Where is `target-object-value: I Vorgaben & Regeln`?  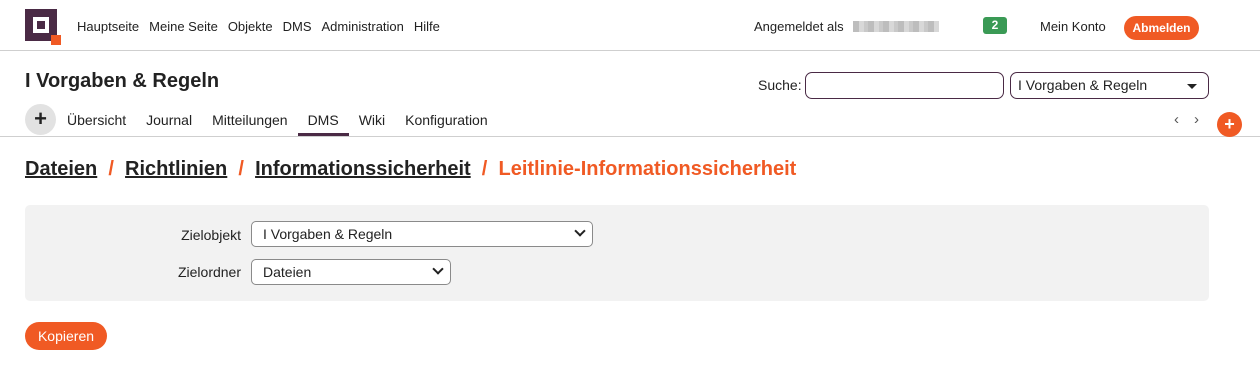 target-object-value: I Vorgaben & Regeln is located at coordinates (328, 234).